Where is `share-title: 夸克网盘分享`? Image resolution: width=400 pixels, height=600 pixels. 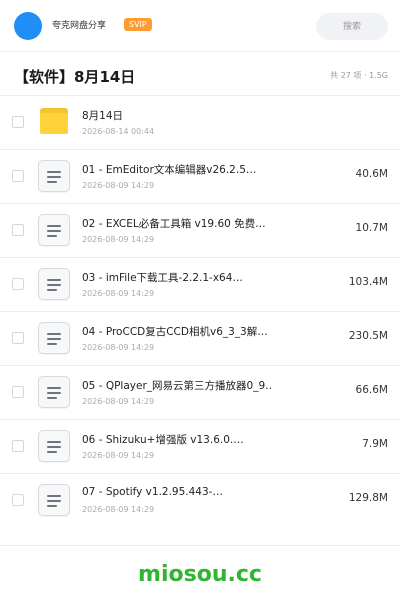
share-title: 夸克网盘分享 is located at coordinates (79, 26).